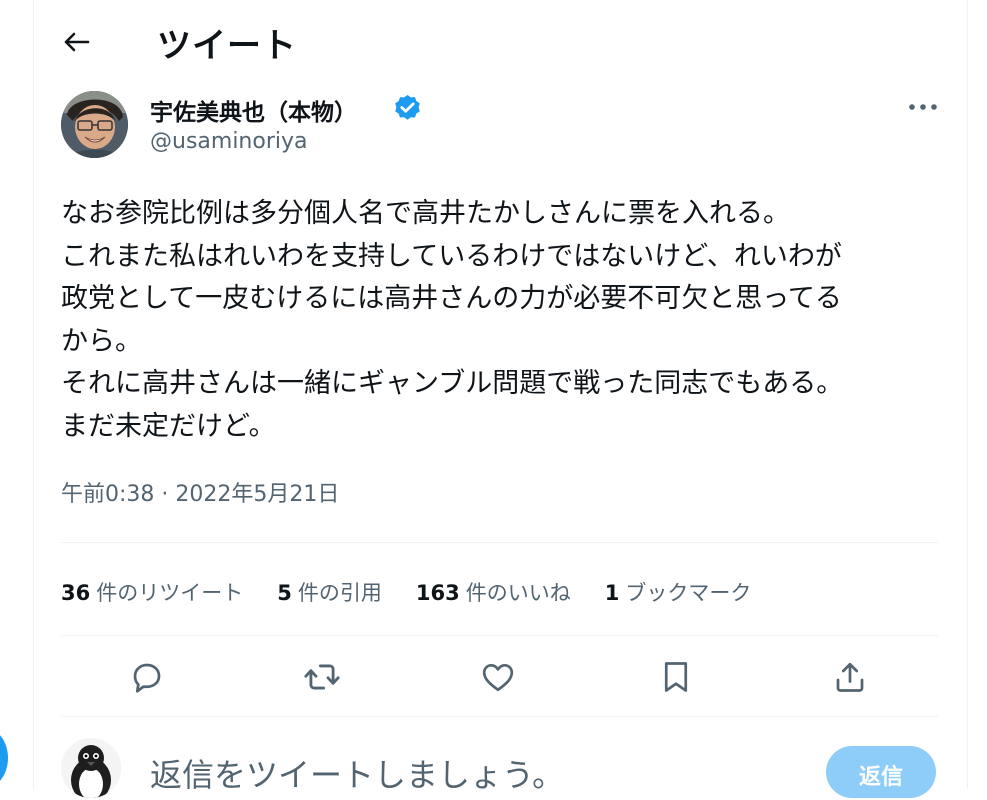  I want to click on tweet-date: 2022年5月21日, so click(257, 494).